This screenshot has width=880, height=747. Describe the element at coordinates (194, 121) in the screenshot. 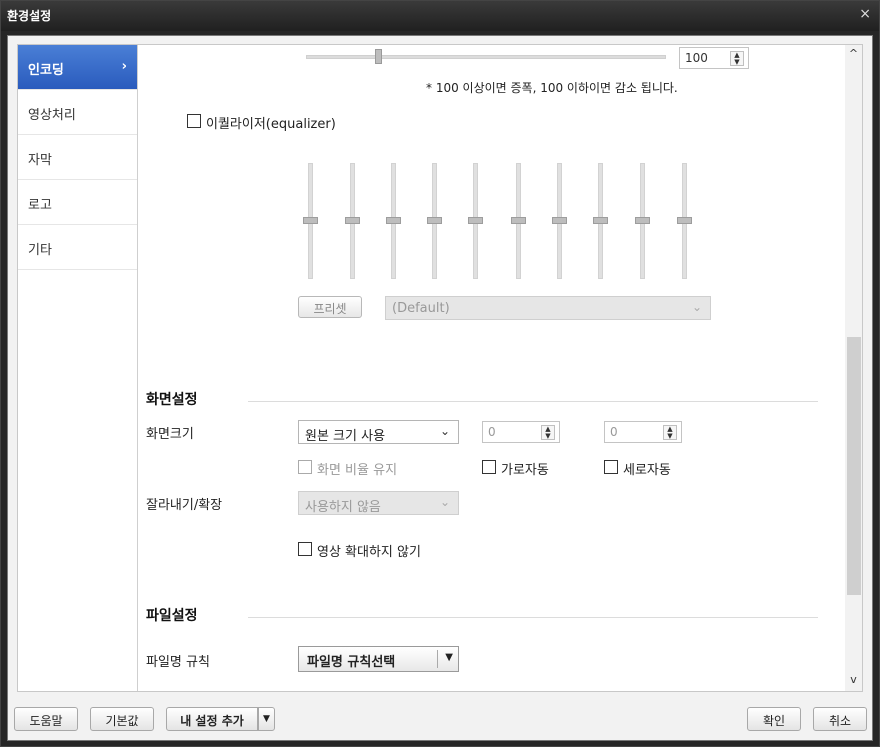

I see `equalizer-checkbox` at that location.